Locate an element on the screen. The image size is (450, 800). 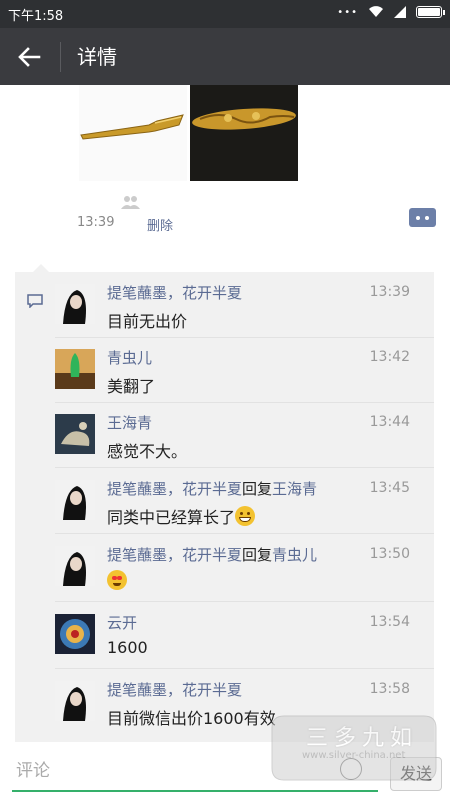
status-bar: 下午1:58 ••• is located at coordinates (225, 14).